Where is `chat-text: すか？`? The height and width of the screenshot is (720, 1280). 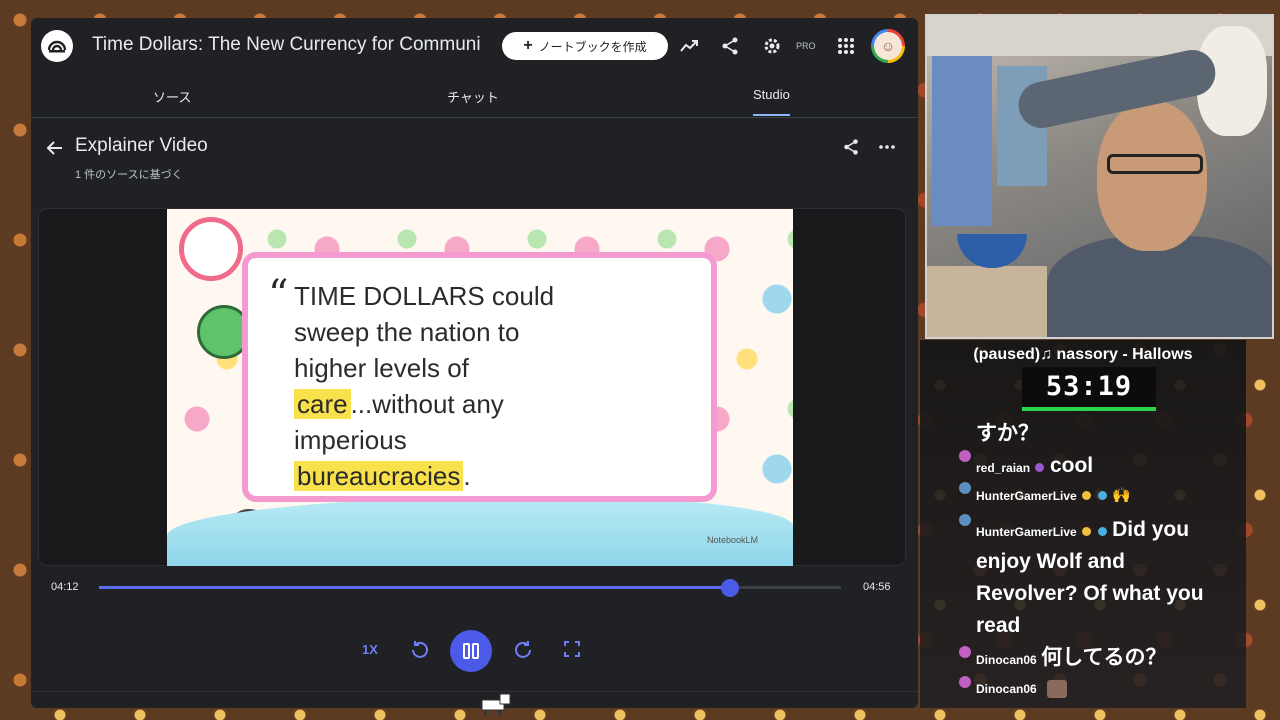 chat-text: すか？ is located at coordinates (1007, 433).